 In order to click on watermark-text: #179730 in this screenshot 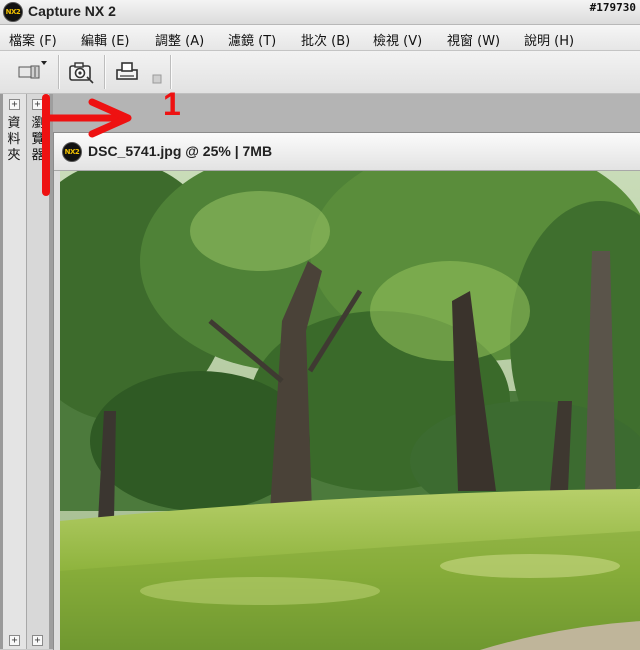, I will do `click(612, 7)`.